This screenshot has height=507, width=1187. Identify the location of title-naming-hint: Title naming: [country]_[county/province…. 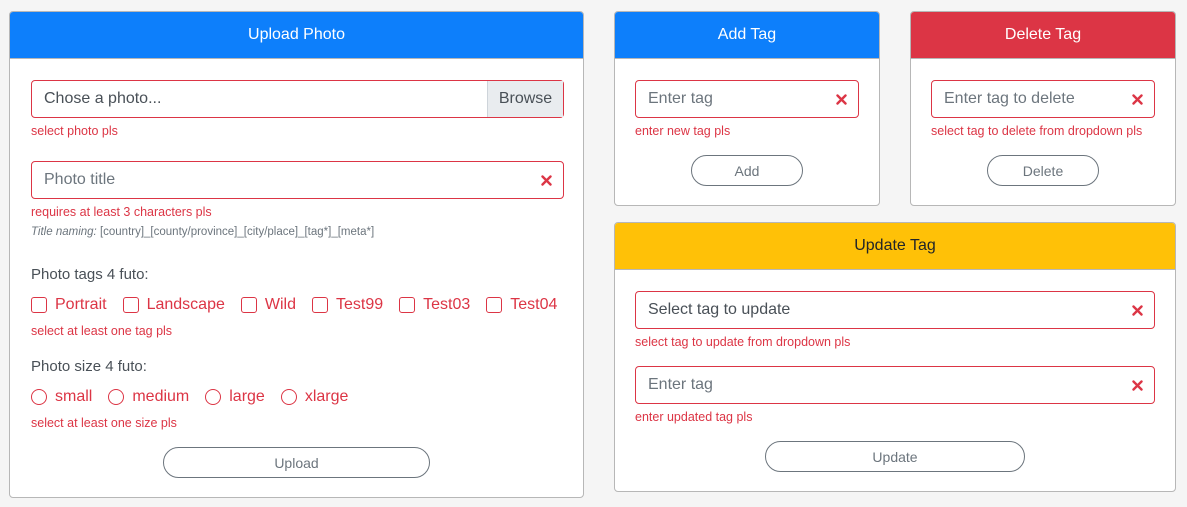
(202, 232).